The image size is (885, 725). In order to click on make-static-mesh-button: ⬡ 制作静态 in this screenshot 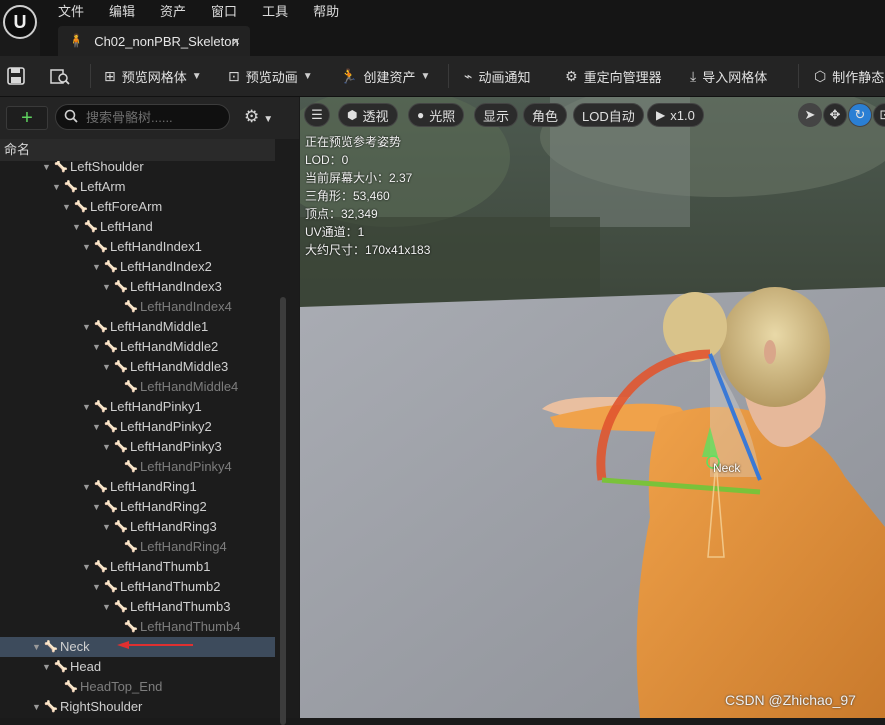, I will do `click(849, 76)`.